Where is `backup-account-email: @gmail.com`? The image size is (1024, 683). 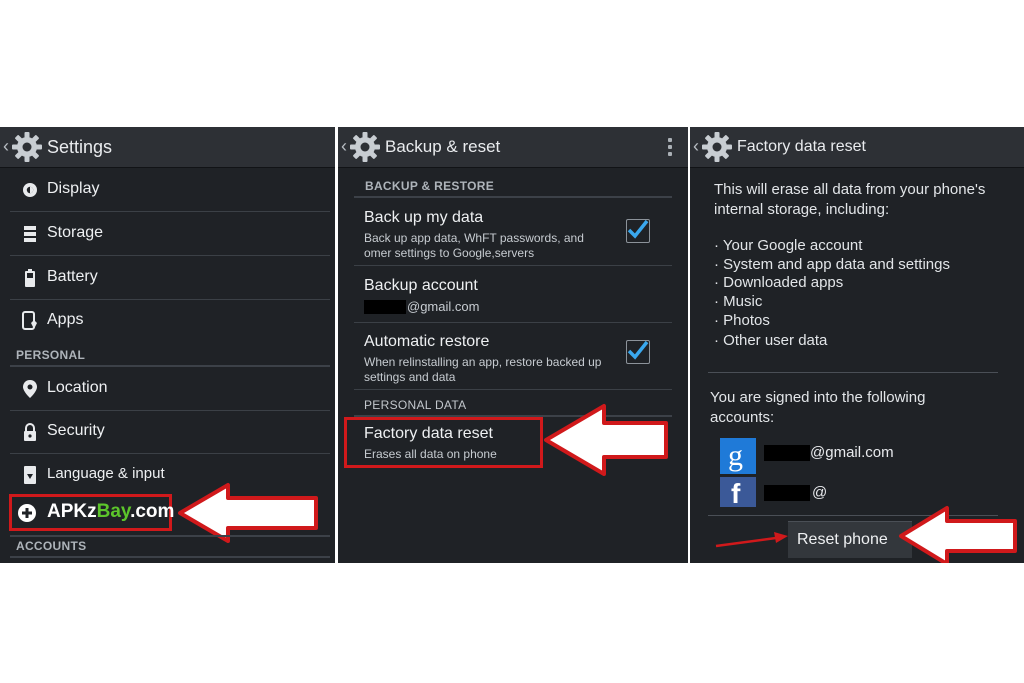 backup-account-email: @gmail.com is located at coordinates (443, 306).